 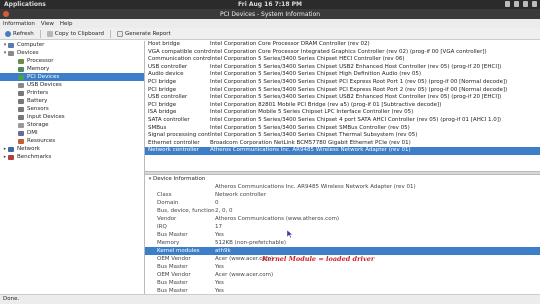 I want to click on device-type: VGA compatible controller, so click(x=179, y=51).